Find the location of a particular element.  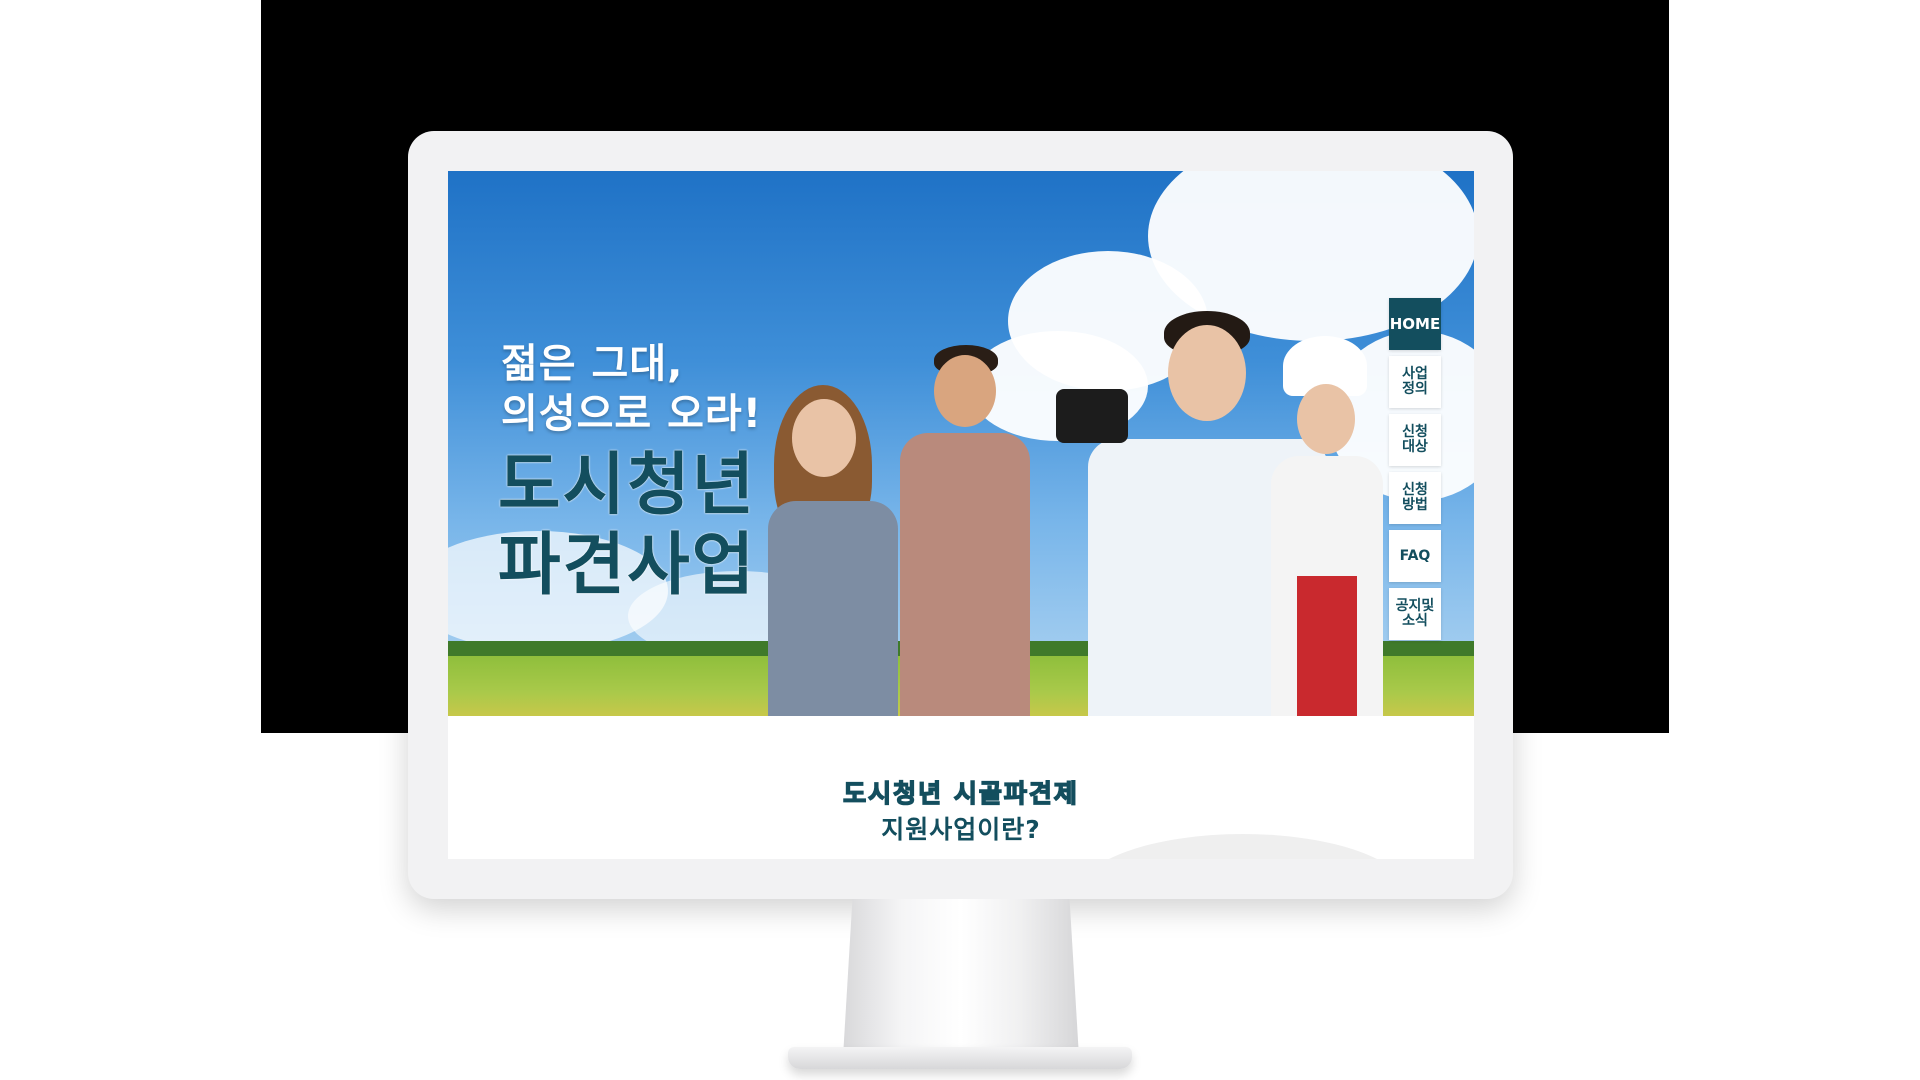

hero-title: 도시청년 파견사업 is located at coordinates (627, 526).